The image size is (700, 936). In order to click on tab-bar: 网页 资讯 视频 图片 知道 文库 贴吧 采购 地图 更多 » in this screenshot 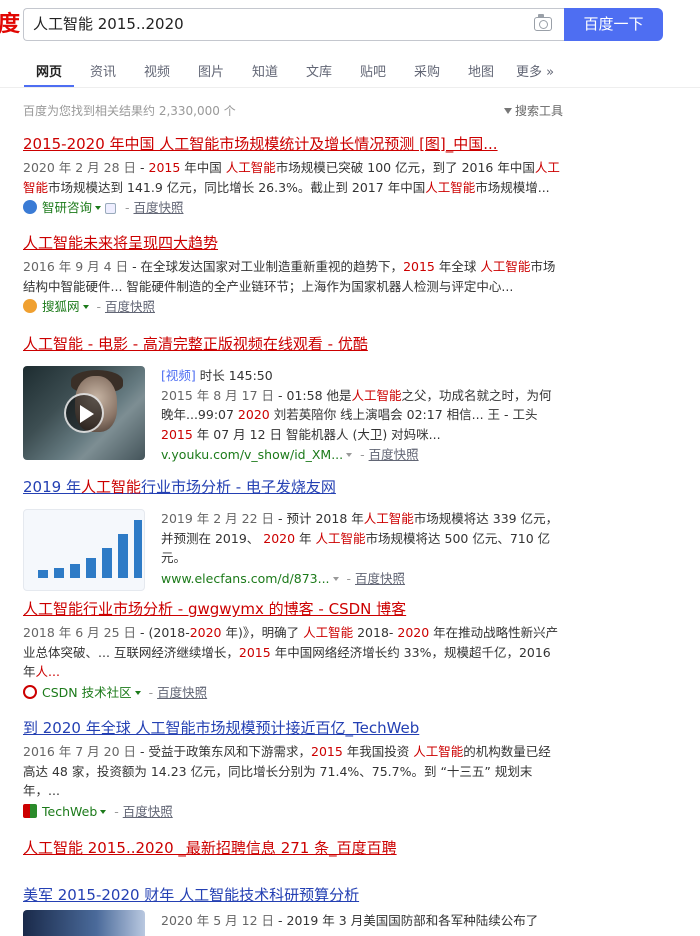, I will do `click(350, 69)`.